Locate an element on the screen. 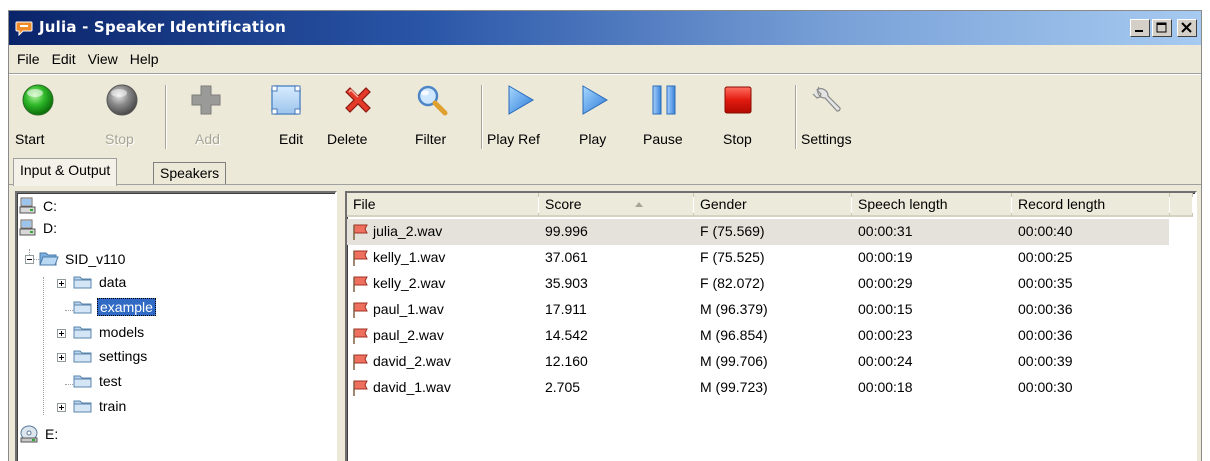 Image resolution: width=1210 pixels, height=461 pixels. tree-node-models: models is located at coordinates (109, 332).